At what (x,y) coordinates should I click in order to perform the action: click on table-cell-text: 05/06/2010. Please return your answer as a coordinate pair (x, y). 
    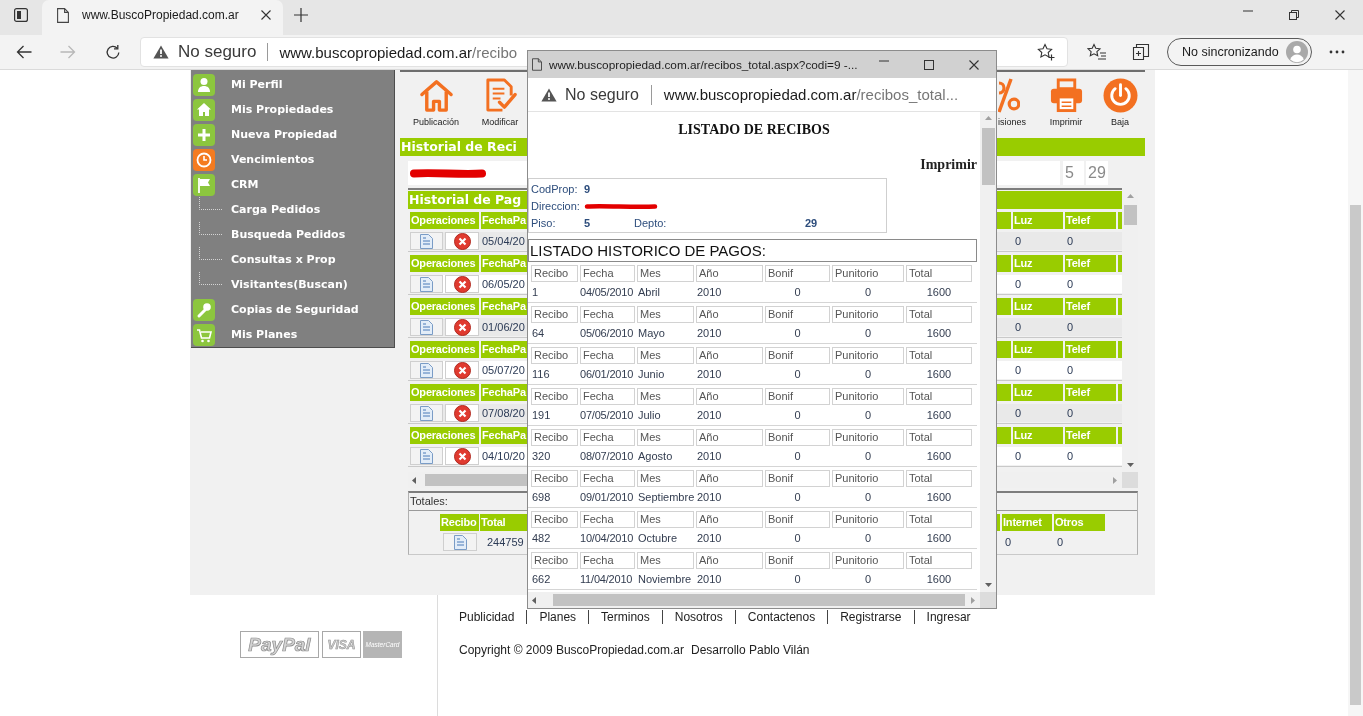
    Looking at the image, I should click on (607, 333).